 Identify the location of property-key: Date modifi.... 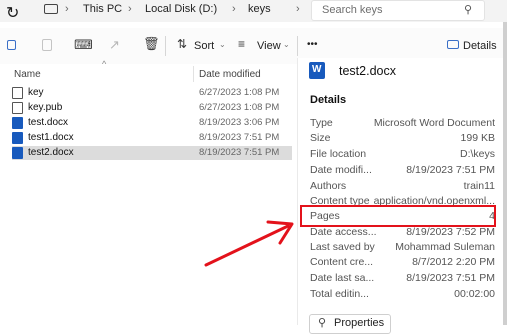
(341, 170).